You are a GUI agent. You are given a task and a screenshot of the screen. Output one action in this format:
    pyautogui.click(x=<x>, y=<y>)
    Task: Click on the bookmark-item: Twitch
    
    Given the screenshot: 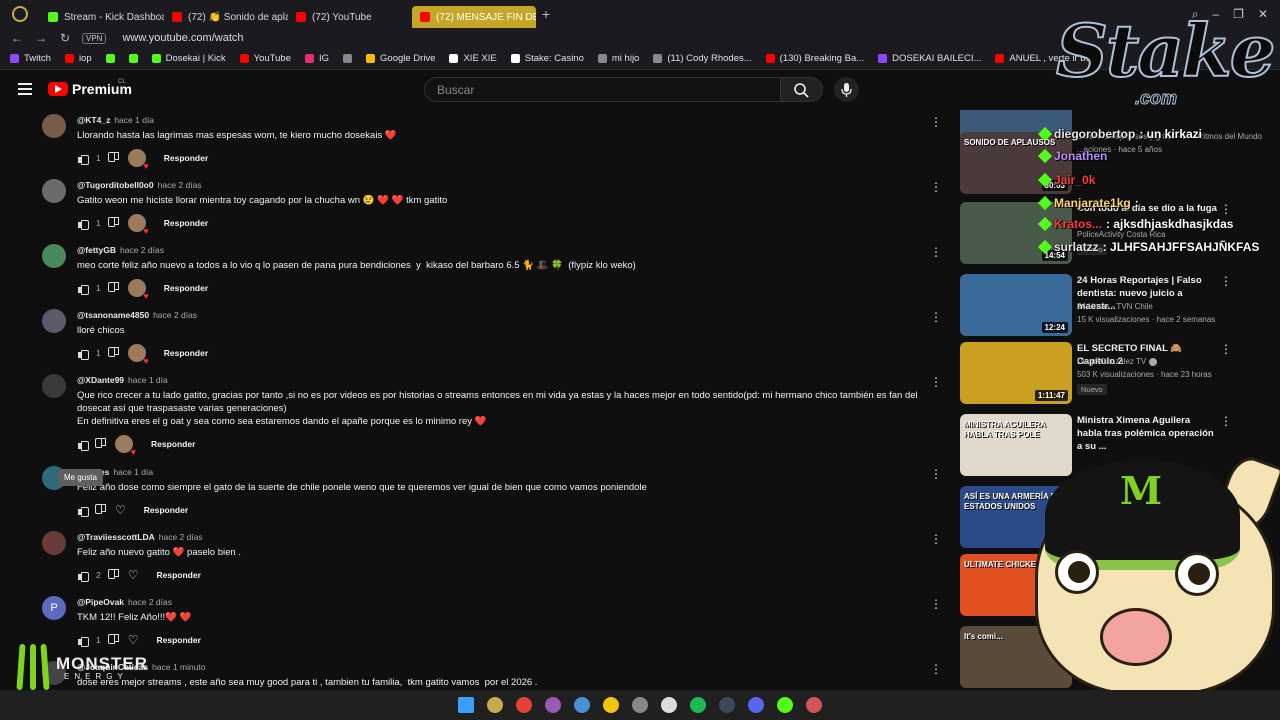 What is the action you would take?
    pyautogui.click(x=30, y=58)
    